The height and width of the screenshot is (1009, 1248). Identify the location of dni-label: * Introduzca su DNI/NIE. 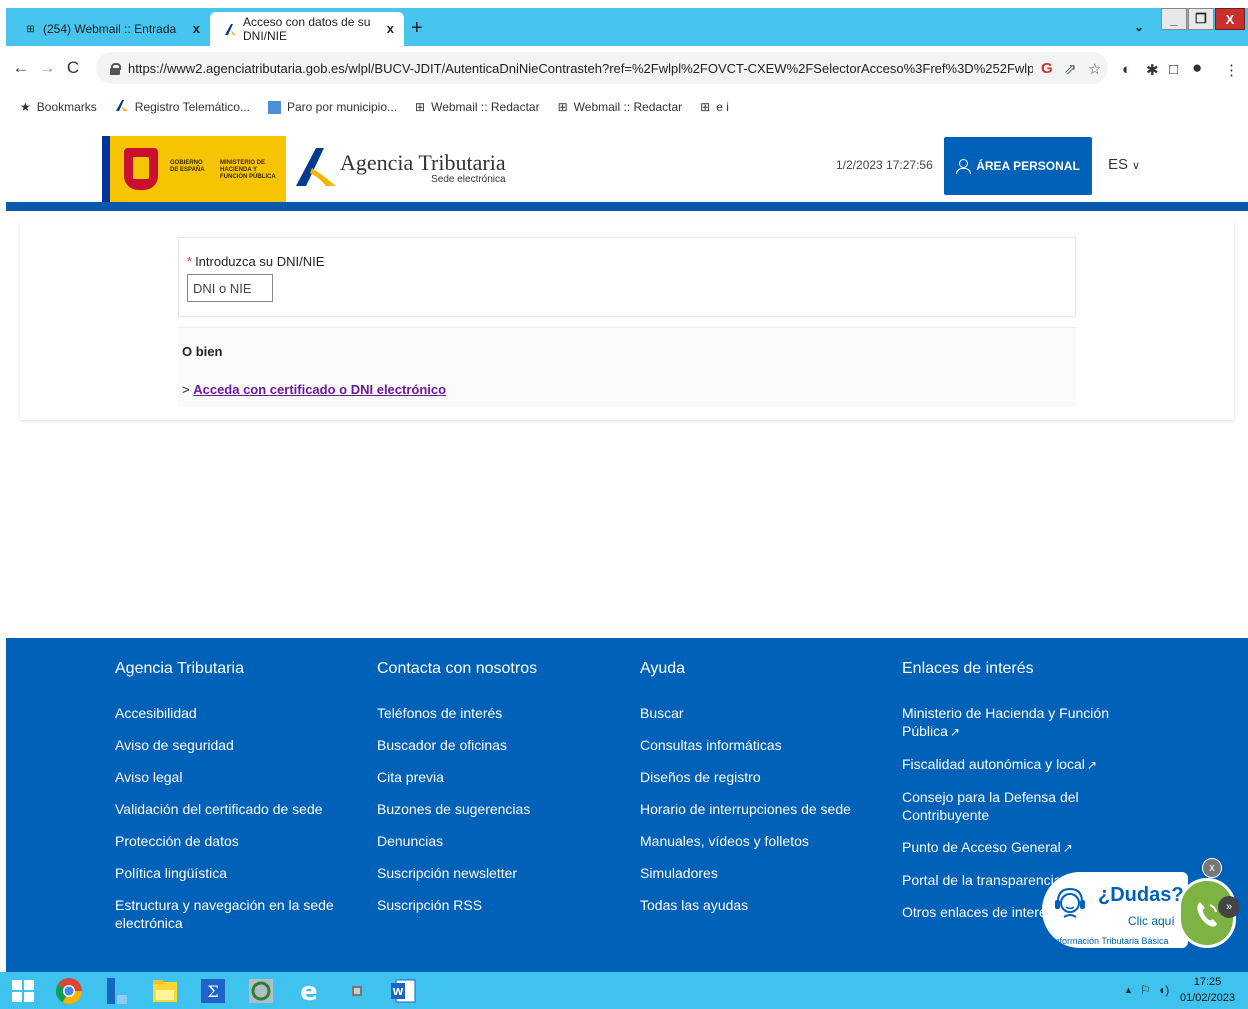
(256, 261).